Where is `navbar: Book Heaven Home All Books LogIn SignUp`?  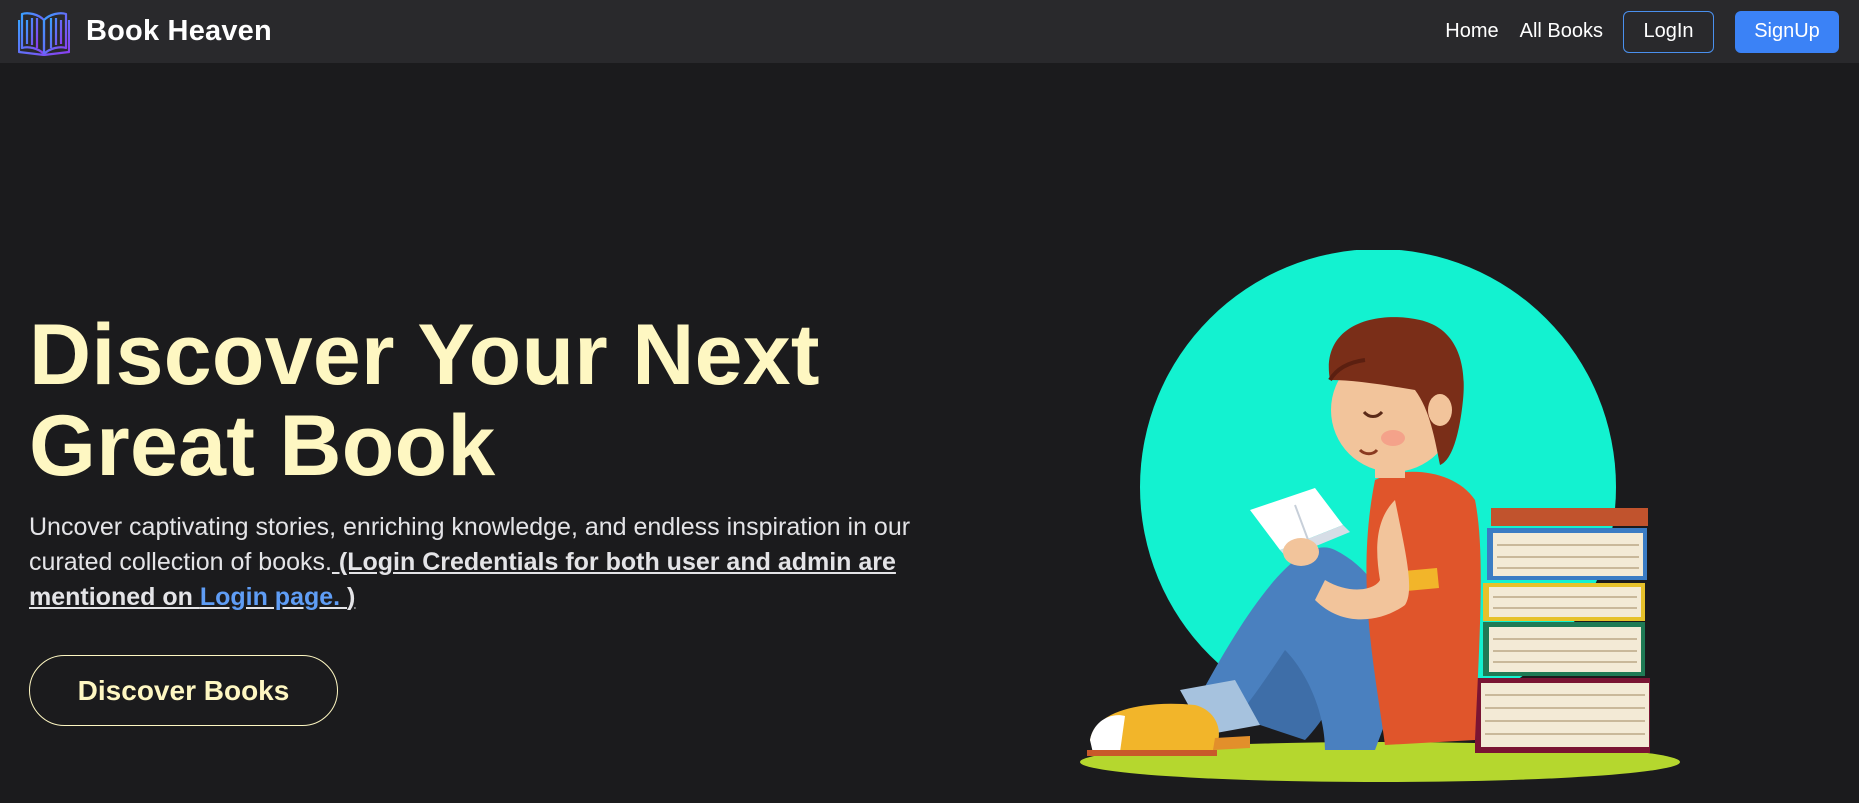 navbar: Book Heaven Home All Books LogIn SignUp is located at coordinates (929, 31).